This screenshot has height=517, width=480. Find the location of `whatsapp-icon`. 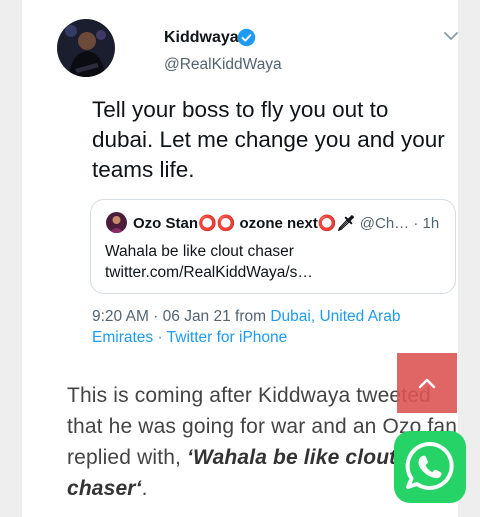

whatsapp-icon is located at coordinates (429, 465).